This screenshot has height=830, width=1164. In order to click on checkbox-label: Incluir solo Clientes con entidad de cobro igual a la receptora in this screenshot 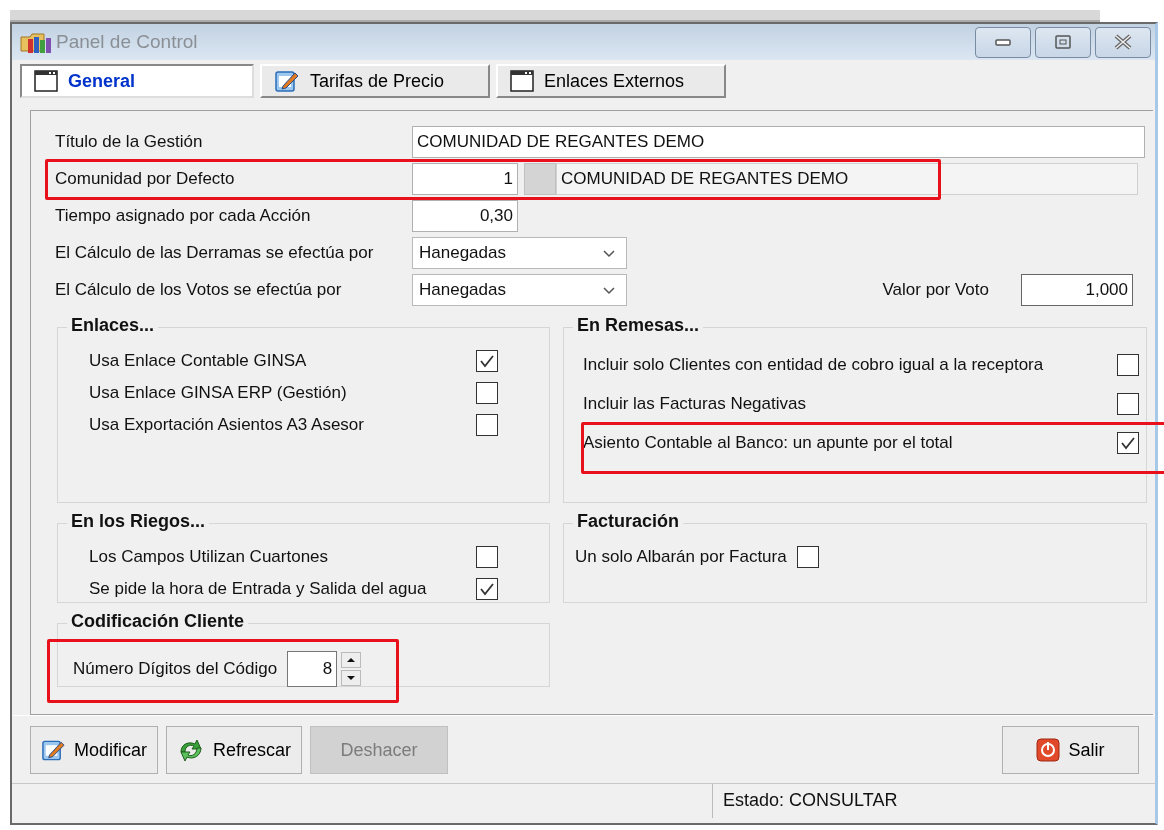, I will do `click(813, 364)`.